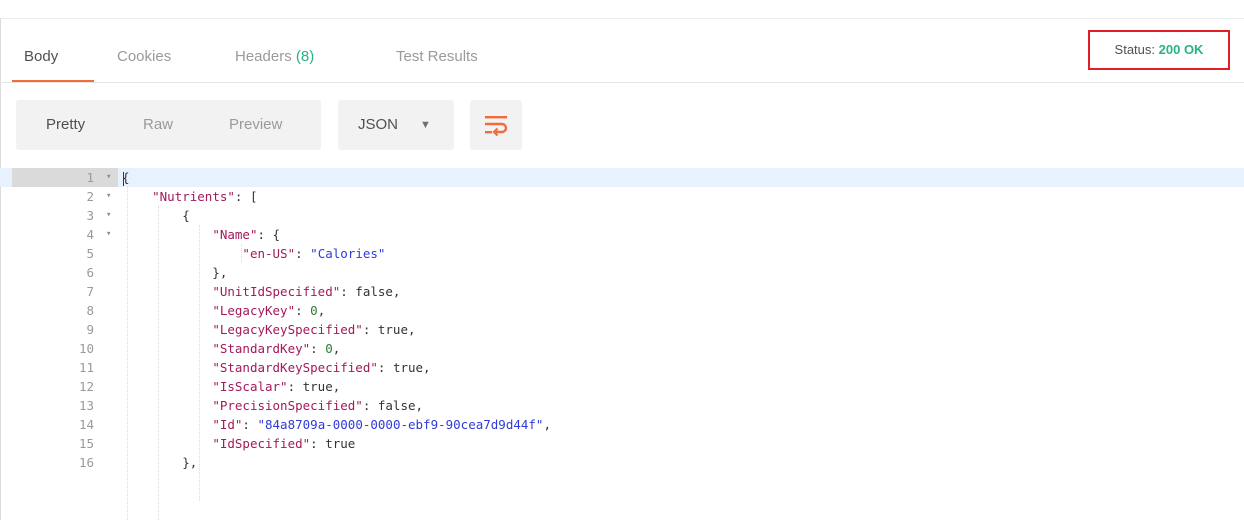 The height and width of the screenshot is (520, 1244). Describe the element at coordinates (622, 82) in the screenshot. I see `tabs-divider` at that location.